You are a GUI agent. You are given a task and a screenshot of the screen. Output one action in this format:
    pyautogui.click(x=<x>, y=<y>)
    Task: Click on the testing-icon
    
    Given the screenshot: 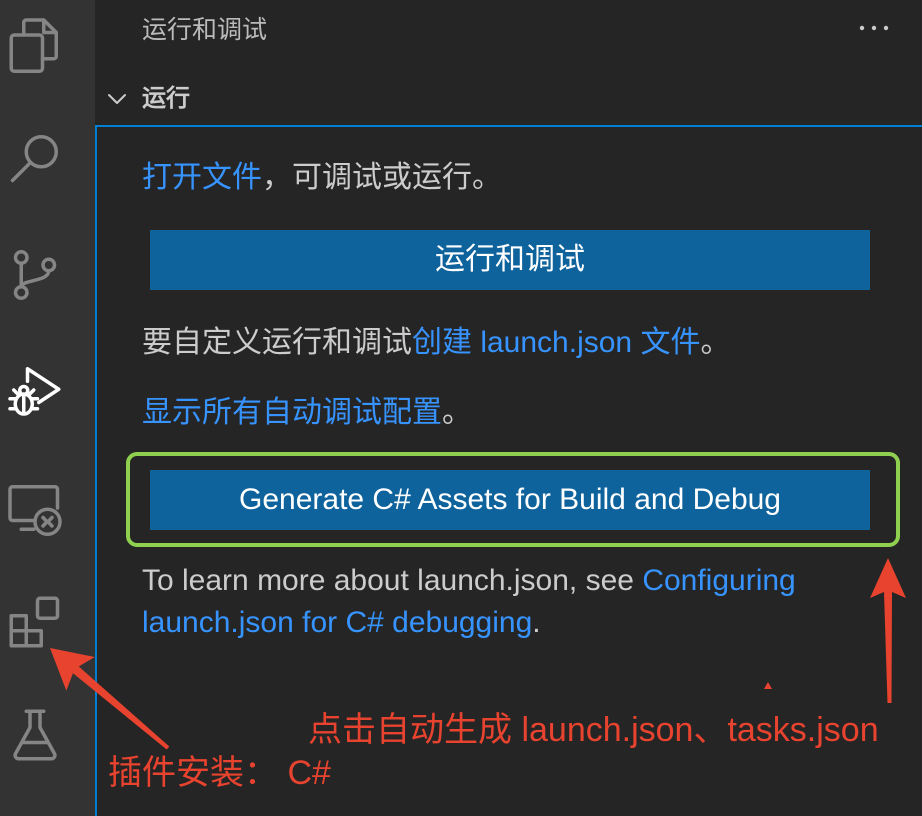 What is the action you would take?
    pyautogui.click(x=35, y=735)
    